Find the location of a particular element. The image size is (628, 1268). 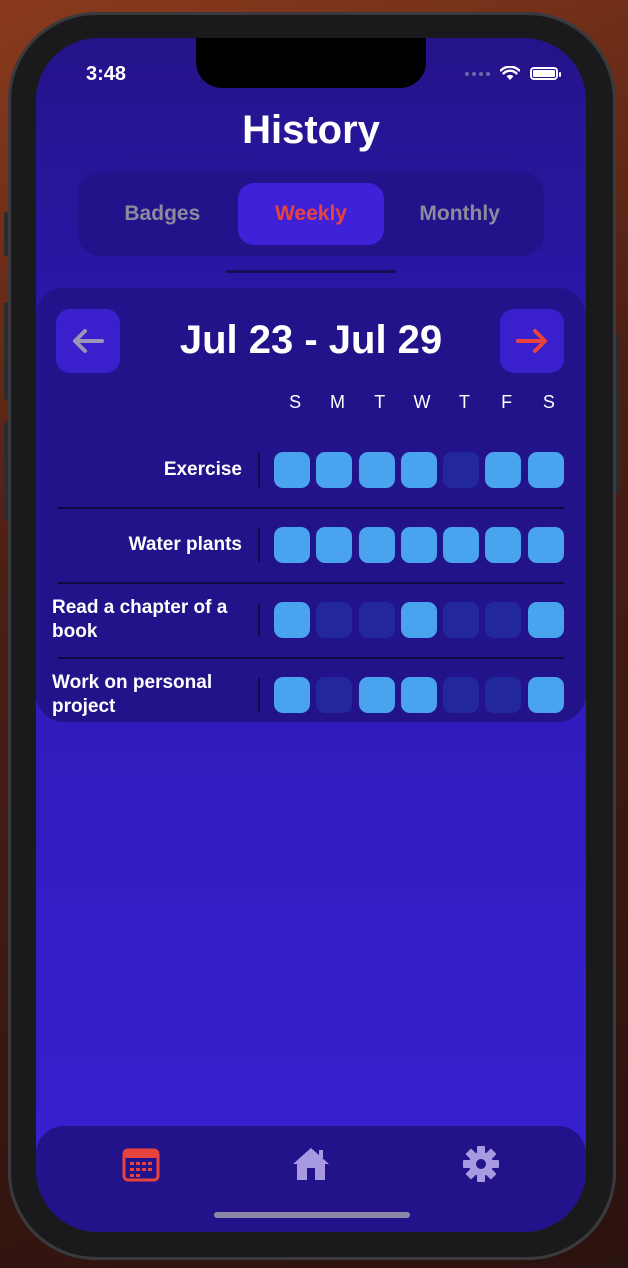

notch is located at coordinates (311, 63).